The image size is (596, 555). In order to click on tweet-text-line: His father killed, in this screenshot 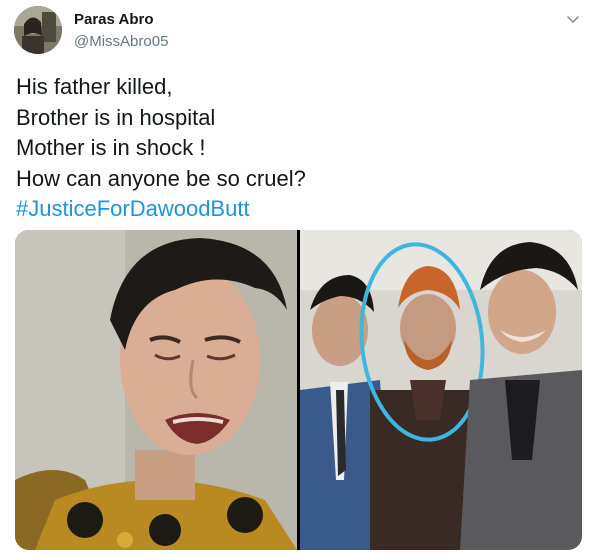, I will do `click(94, 86)`.